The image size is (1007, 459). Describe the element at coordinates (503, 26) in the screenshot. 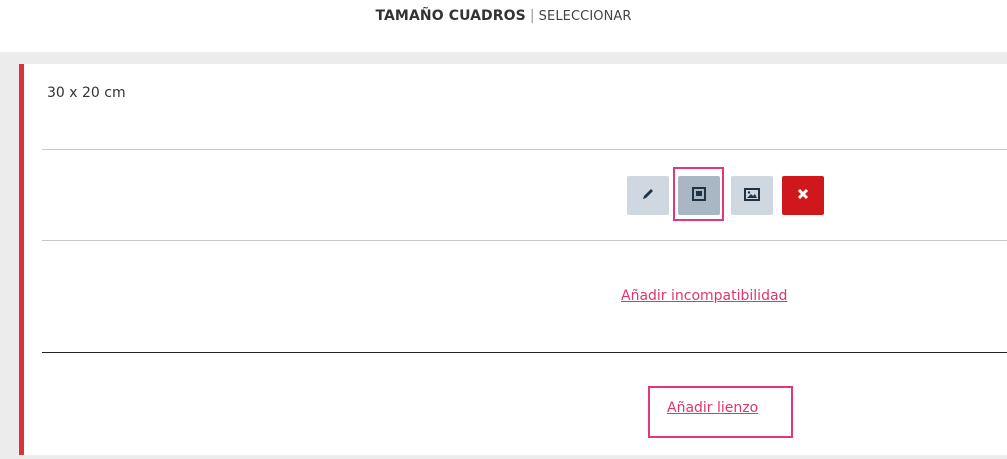

I see `header-bar: TAMAÑO CUADROS | SELECCIONAR` at that location.